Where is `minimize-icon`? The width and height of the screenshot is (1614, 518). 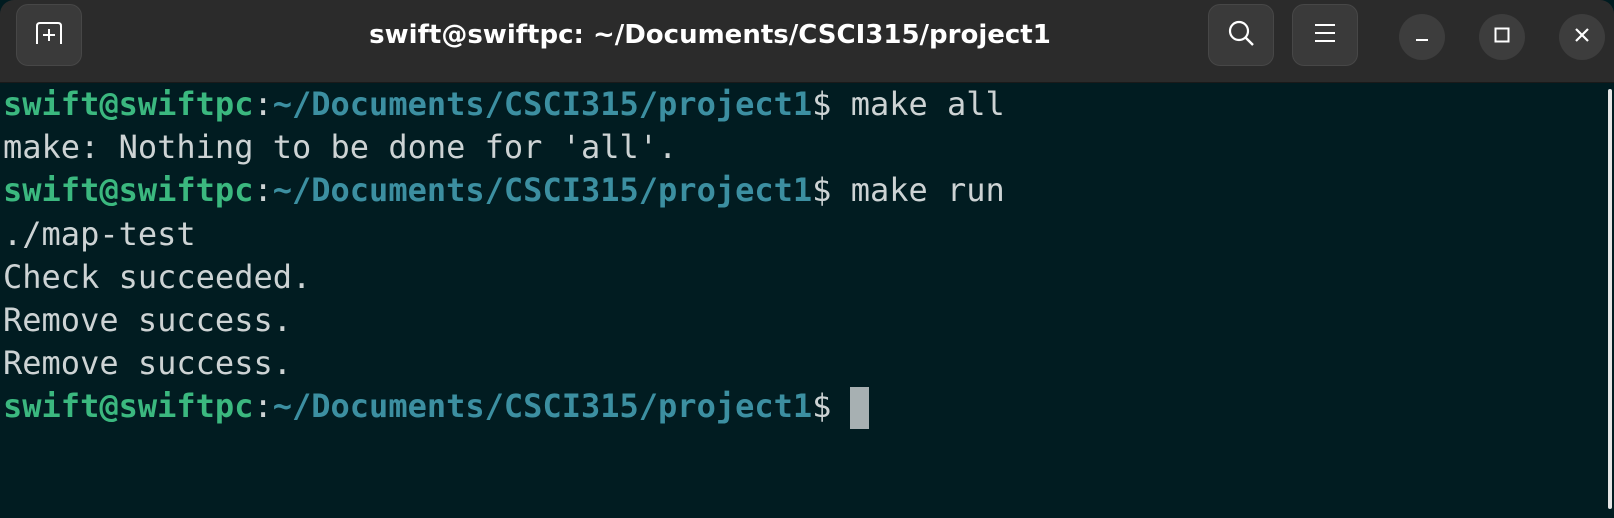 minimize-icon is located at coordinates (1422, 37).